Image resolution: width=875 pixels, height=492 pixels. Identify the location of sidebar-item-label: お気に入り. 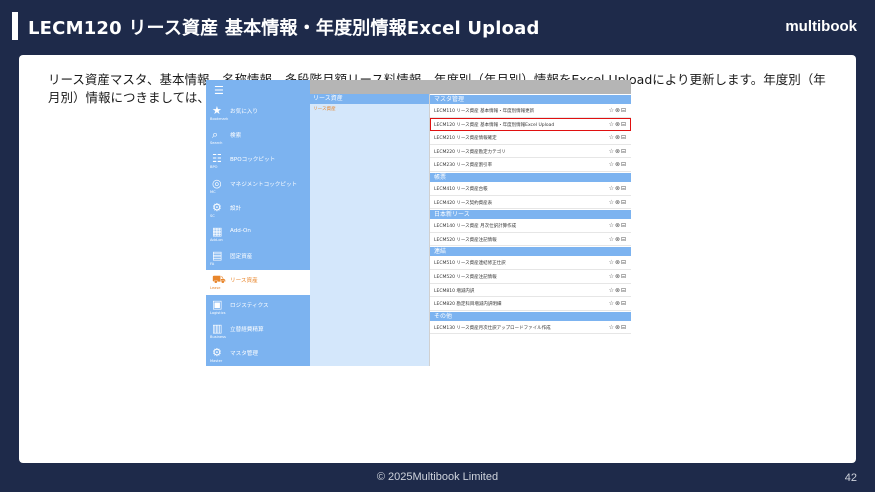
(244, 112).